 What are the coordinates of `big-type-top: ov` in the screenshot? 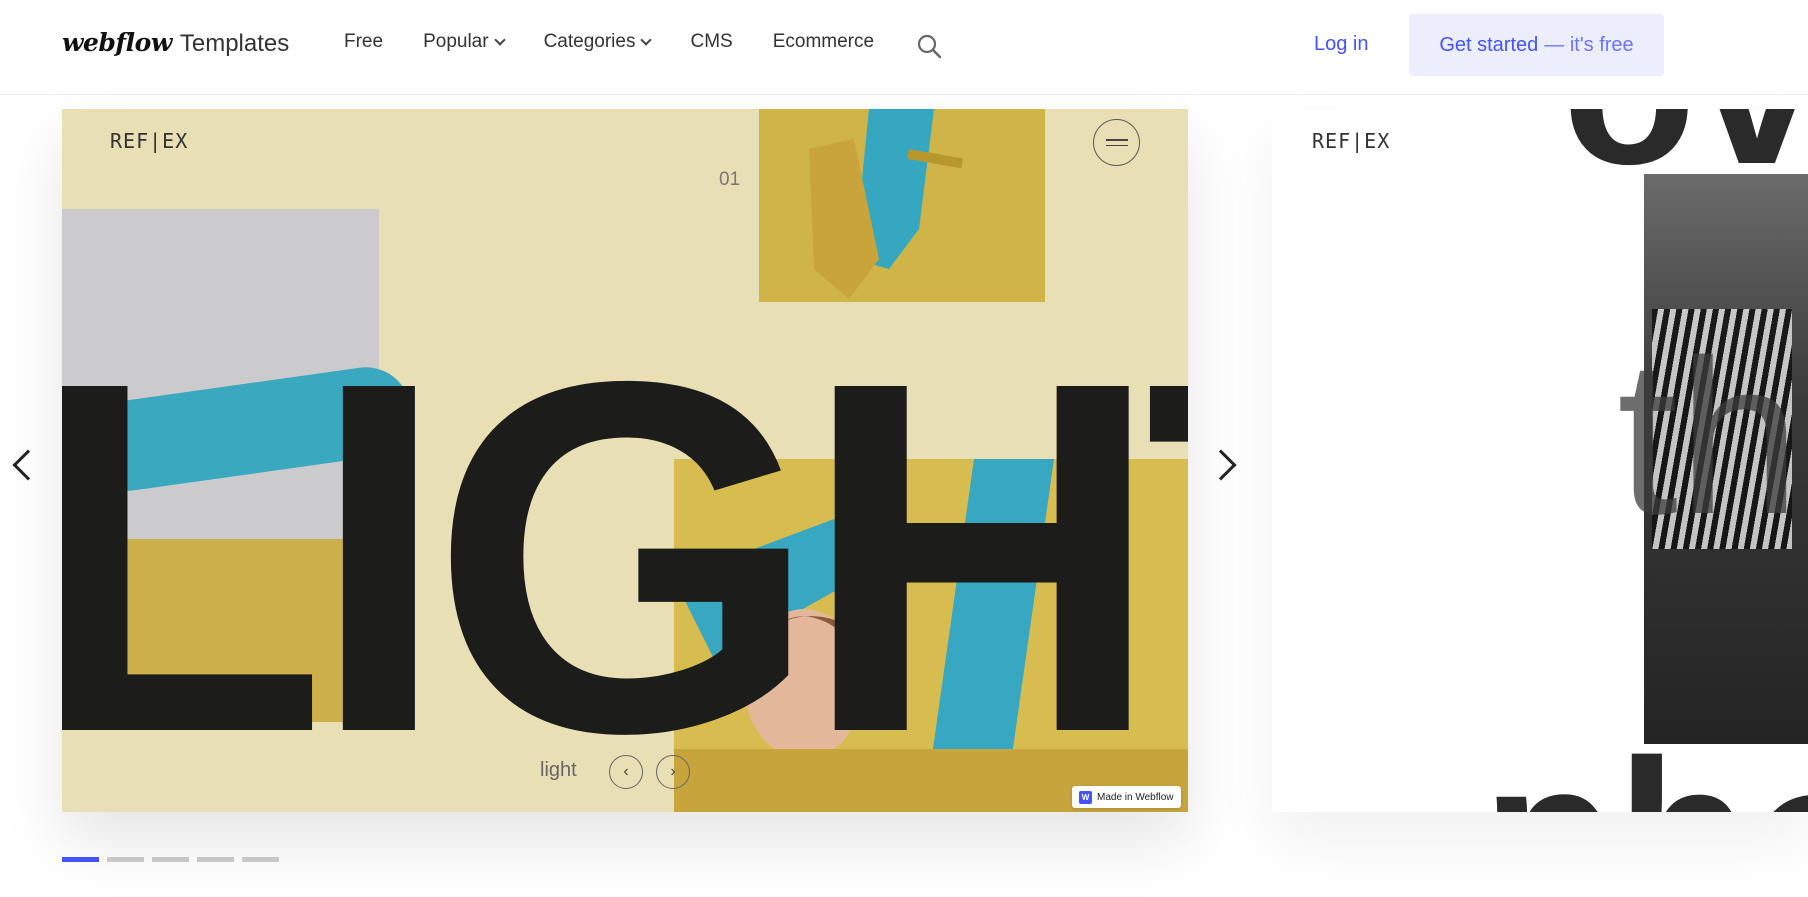 It's located at (1685, 153).